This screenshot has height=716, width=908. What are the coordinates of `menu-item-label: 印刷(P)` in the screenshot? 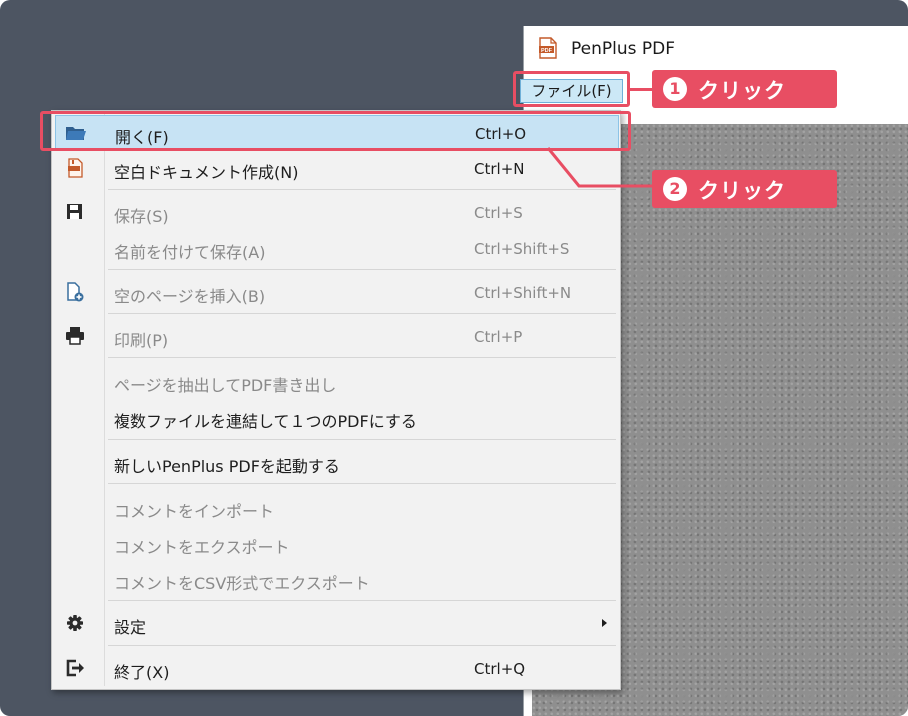 It's located at (141, 340).